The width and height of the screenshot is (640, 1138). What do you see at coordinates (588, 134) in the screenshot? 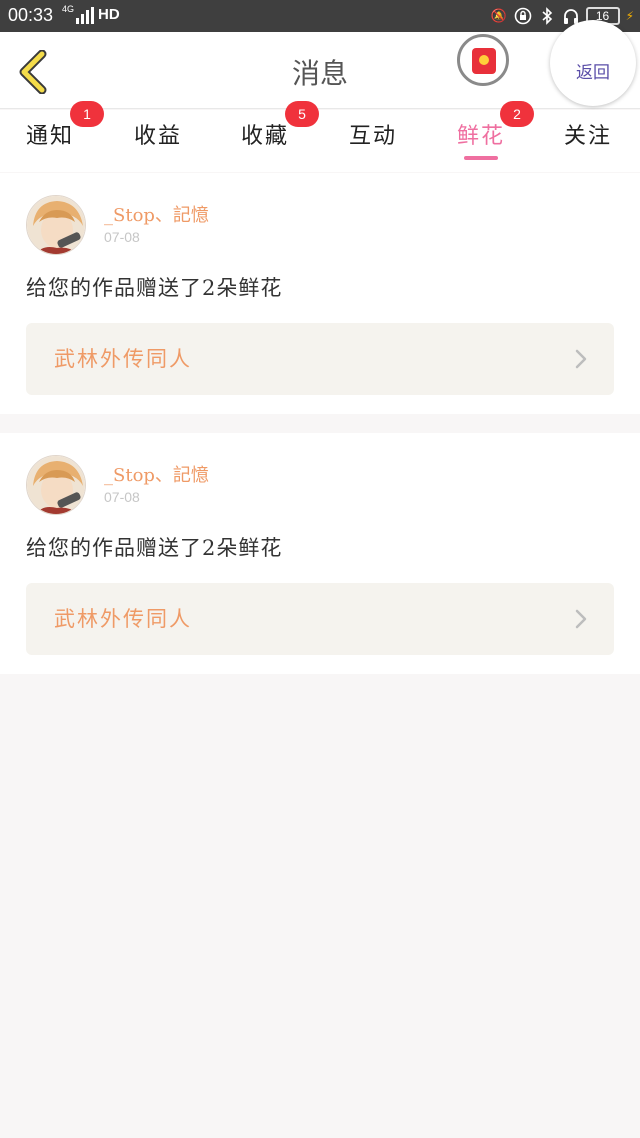
I see `tab-follows: 关注` at bounding box center [588, 134].